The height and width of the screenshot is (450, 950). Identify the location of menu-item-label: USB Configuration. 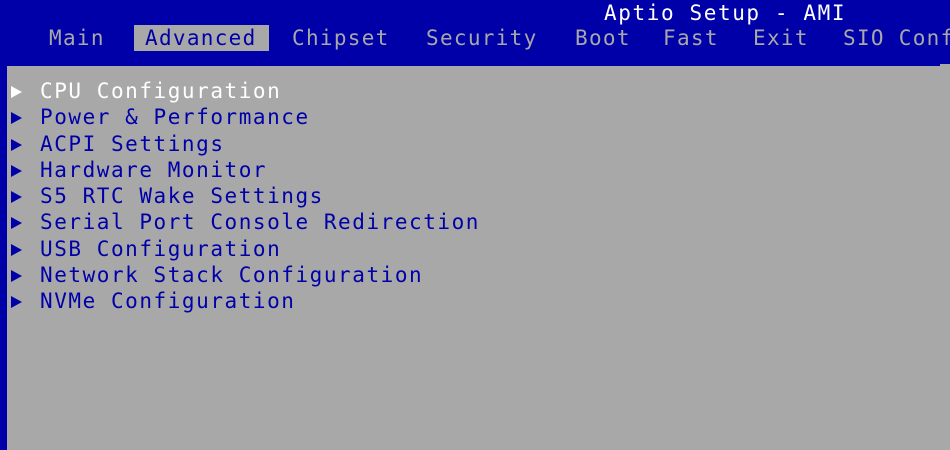
(161, 248).